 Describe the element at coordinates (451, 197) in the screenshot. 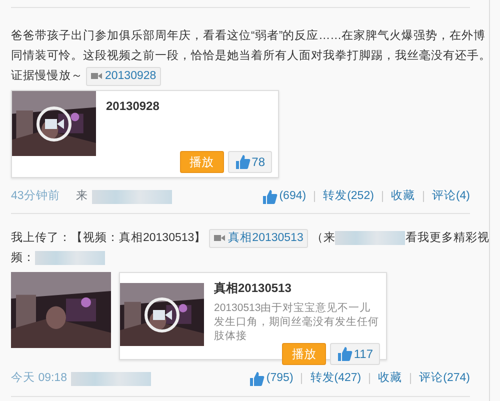

I see `comment-link: 评论(4)` at that location.